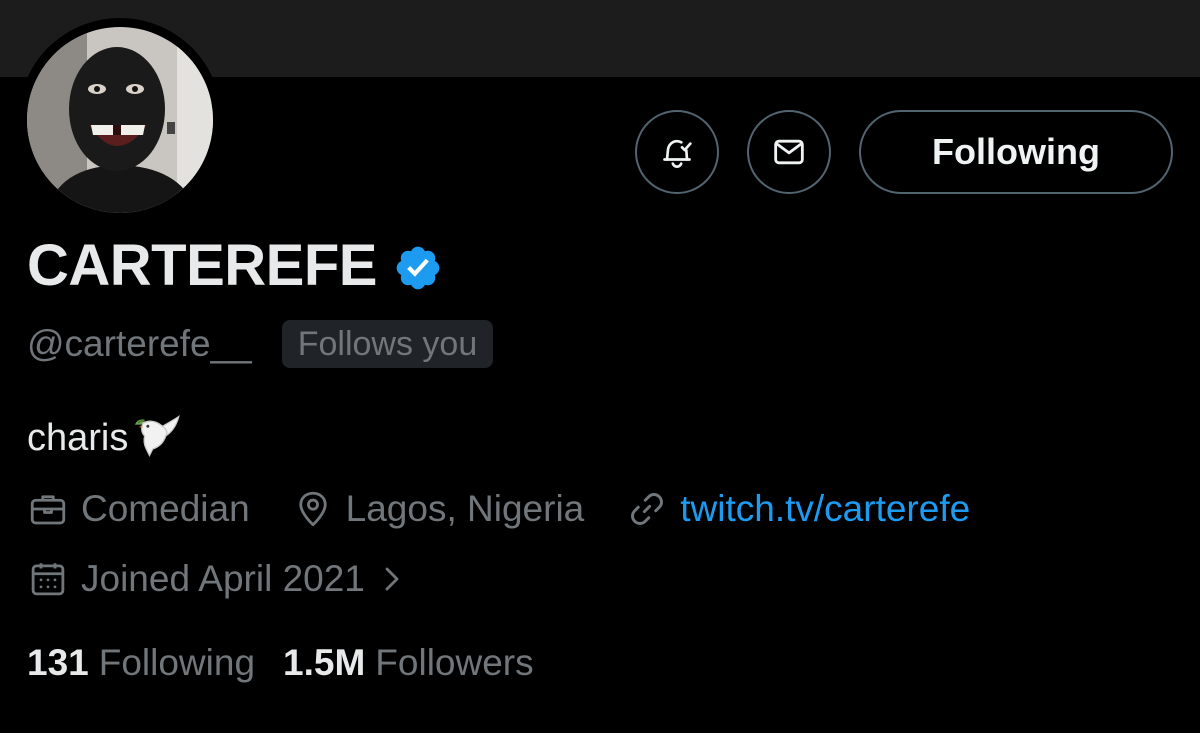  I want to click on location-text: Lagos, Nigeria, so click(465, 508).